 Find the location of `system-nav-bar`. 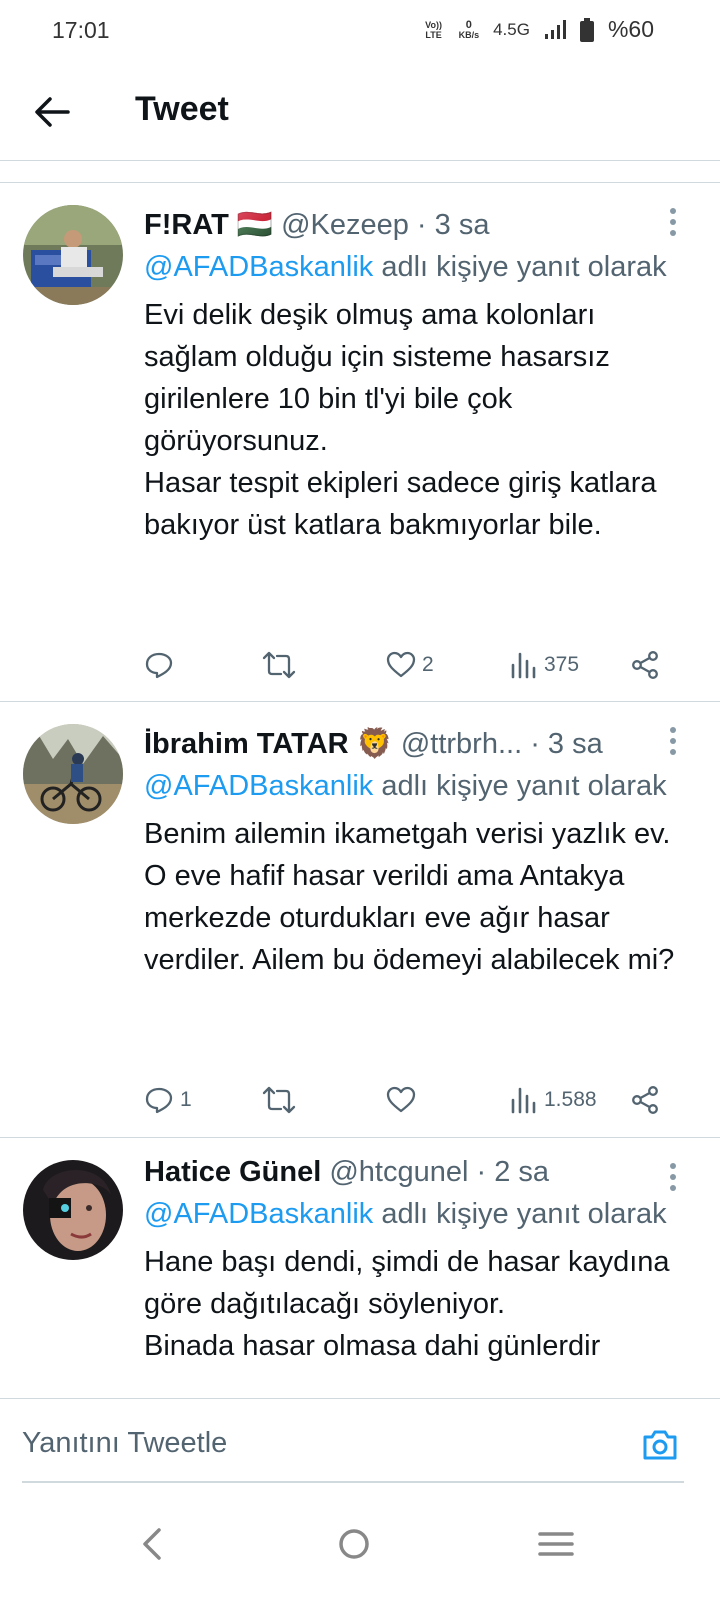

system-nav-bar is located at coordinates (360, 1542).